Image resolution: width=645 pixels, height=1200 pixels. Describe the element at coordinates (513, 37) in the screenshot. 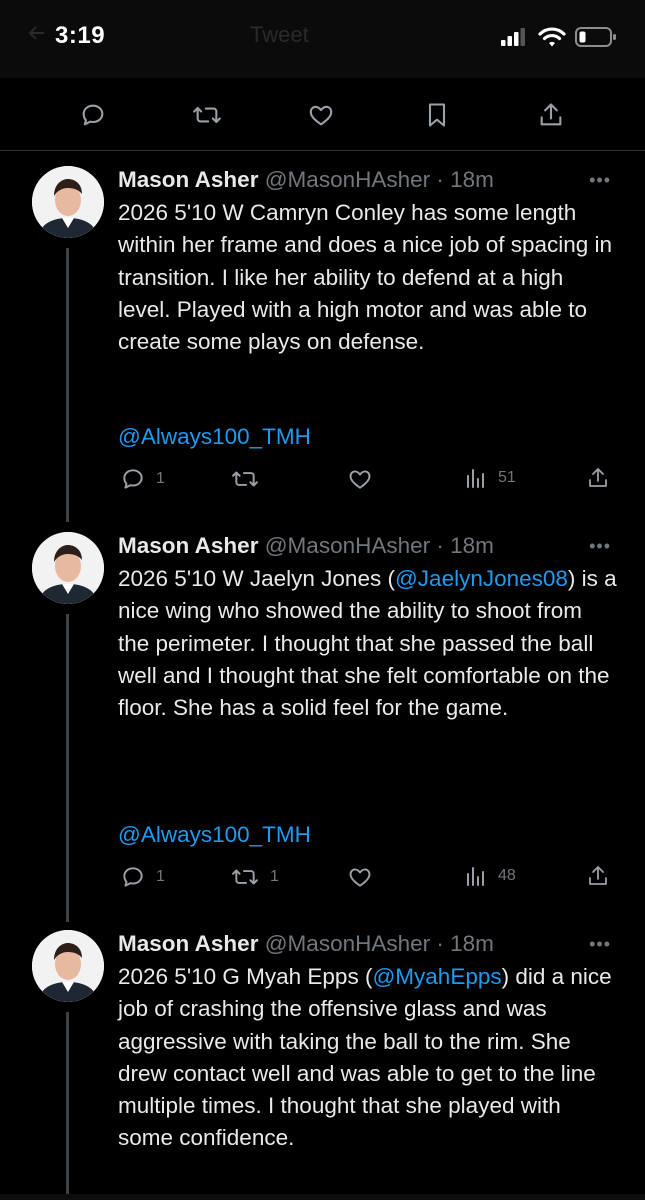

I see `cellular-signal-icon` at that location.